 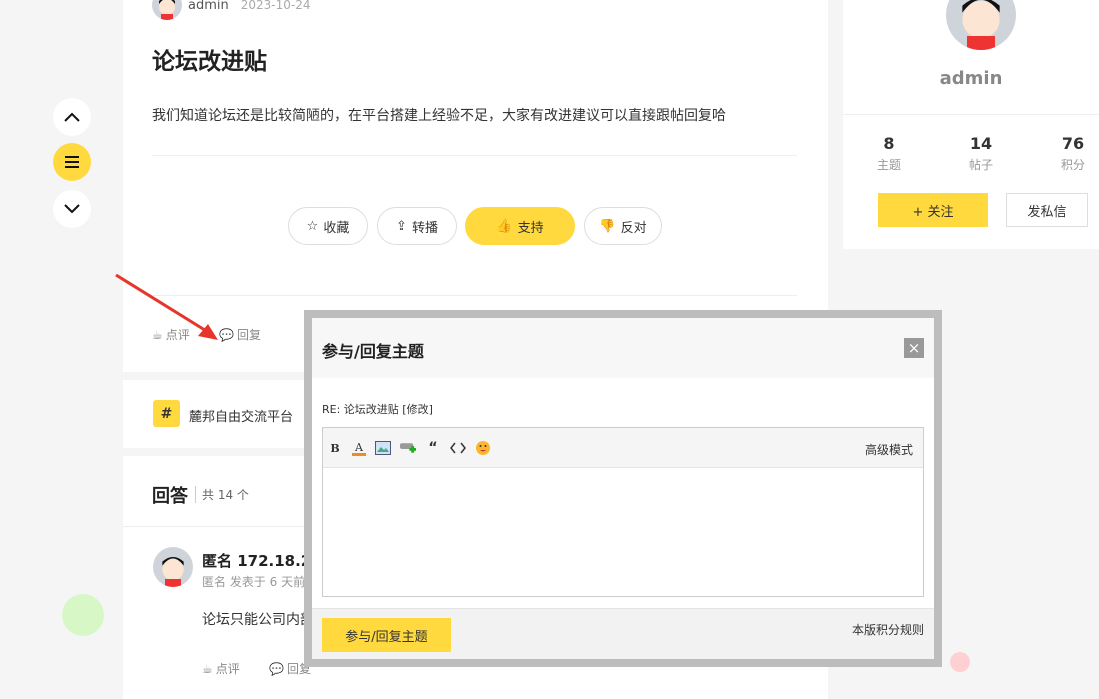 I want to click on stat-label: 主题, so click(x=888, y=165).